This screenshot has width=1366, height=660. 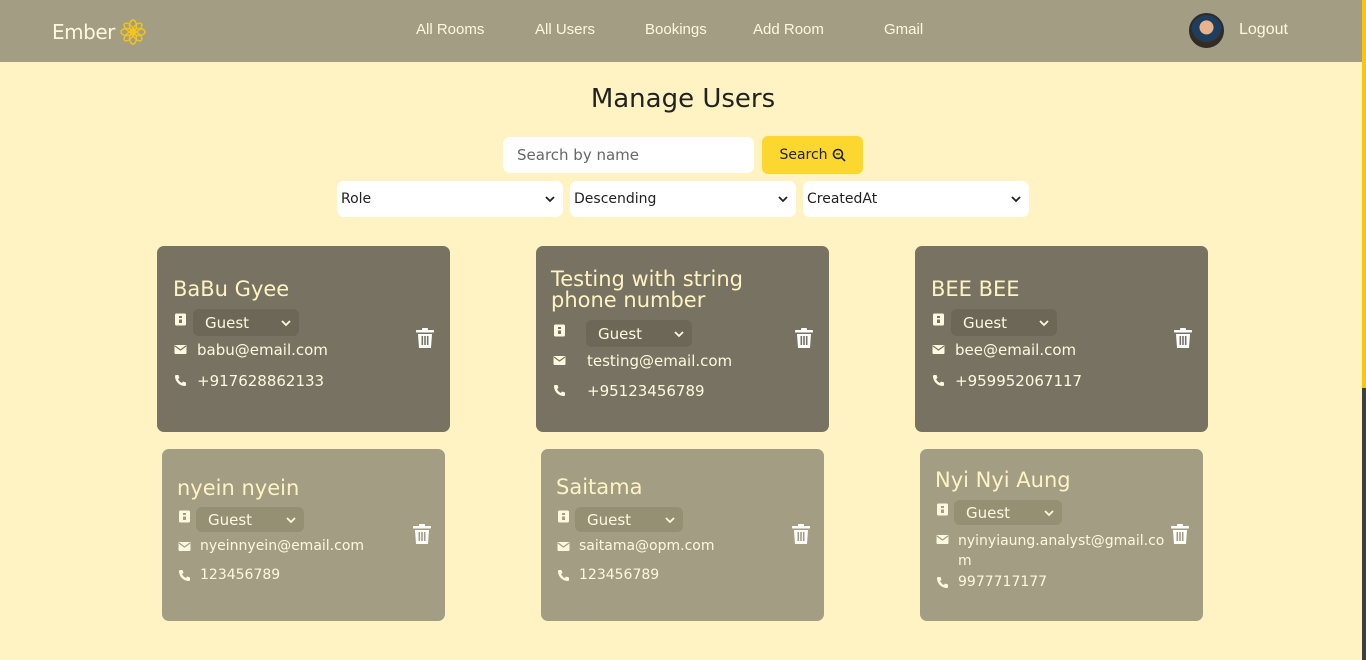 What do you see at coordinates (1003, 480) in the screenshot?
I see `user-name: Nyi Nyi Aung` at bounding box center [1003, 480].